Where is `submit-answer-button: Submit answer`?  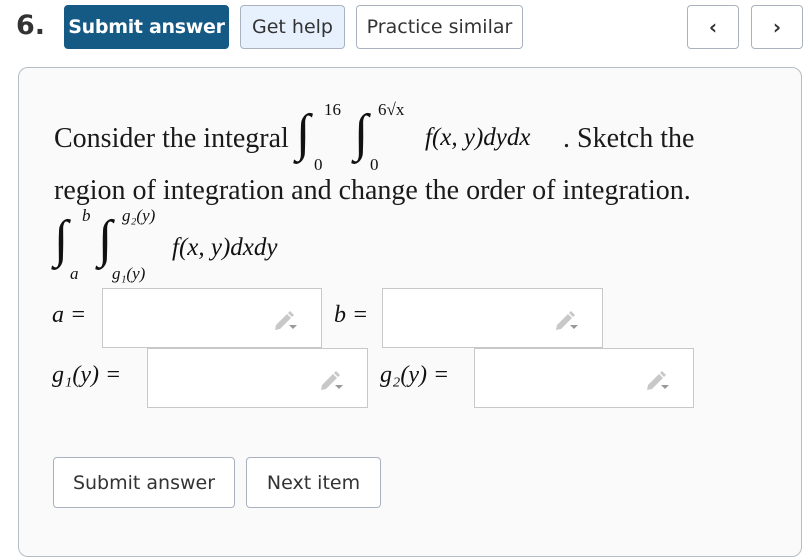
submit-answer-button: Submit answer is located at coordinates (146, 27).